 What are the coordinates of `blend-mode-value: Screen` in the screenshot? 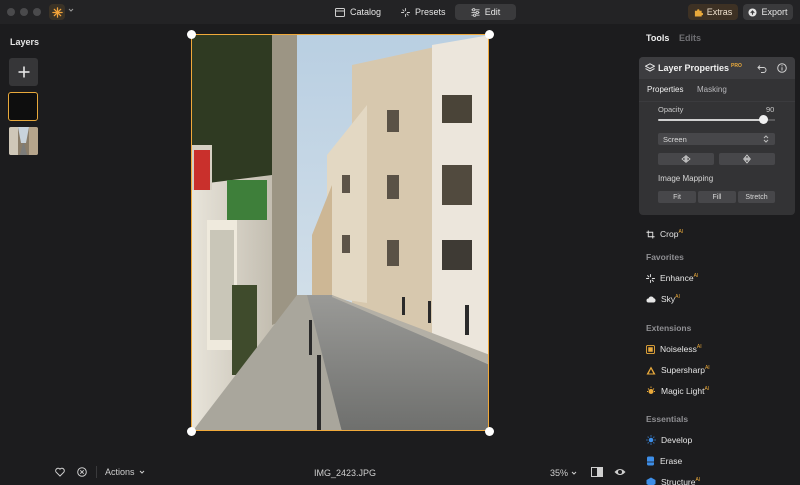 It's located at (675, 139).